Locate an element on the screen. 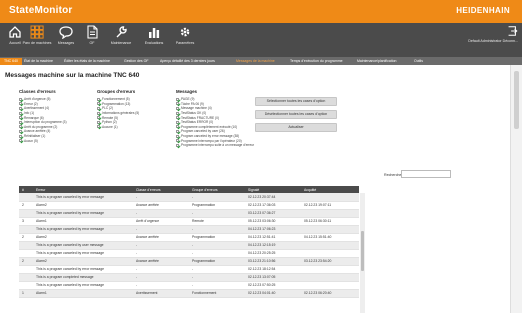 The height and width of the screenshot is (313, 522). checkbox-label: Message machine (4) is located at coordinates (196, 108).